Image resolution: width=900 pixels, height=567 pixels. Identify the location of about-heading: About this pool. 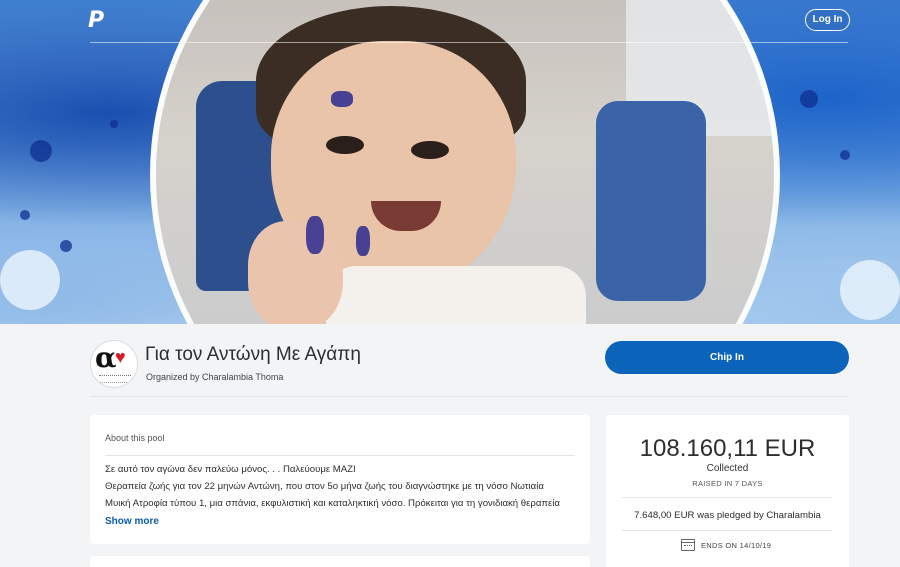
(135, 438).